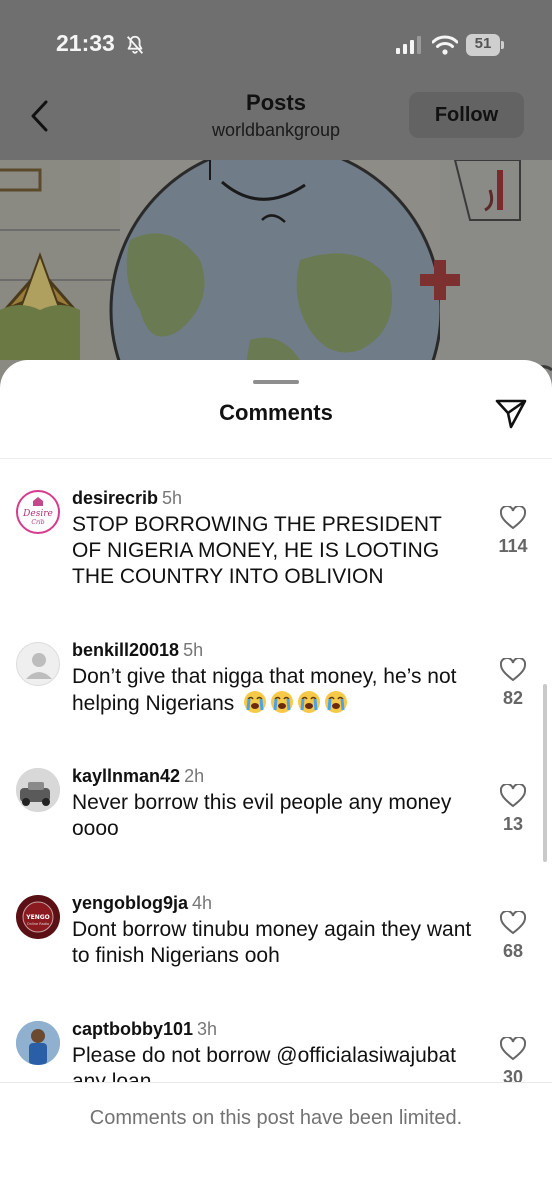  Describe the element at coordinates (513, 951) in the screenshot. I see `like-count: 68` at that location.